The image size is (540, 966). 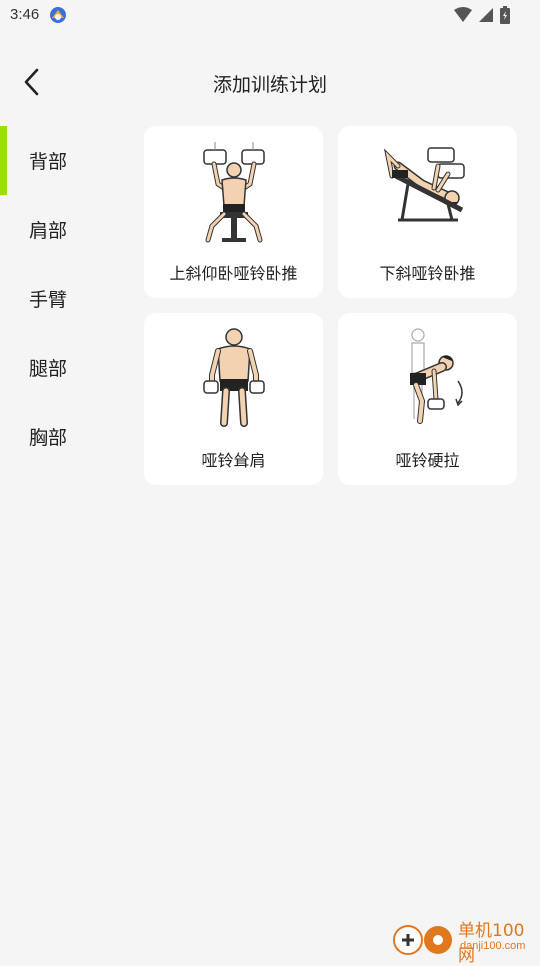 I want to click on battery-icon, so click(x=505, y=15).